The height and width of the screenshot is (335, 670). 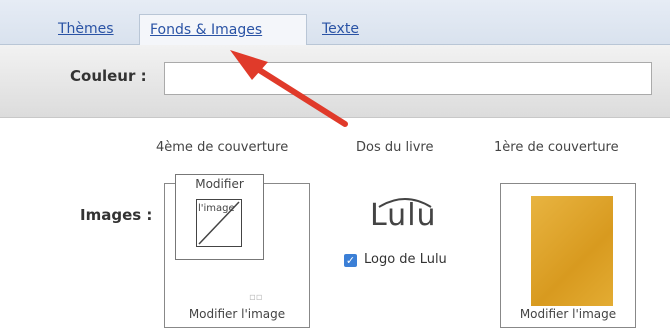 What do you see at coordinates (289, 88) in the screenshot?
I see `red-annotation-arrow` at bounding box center [289, 88].